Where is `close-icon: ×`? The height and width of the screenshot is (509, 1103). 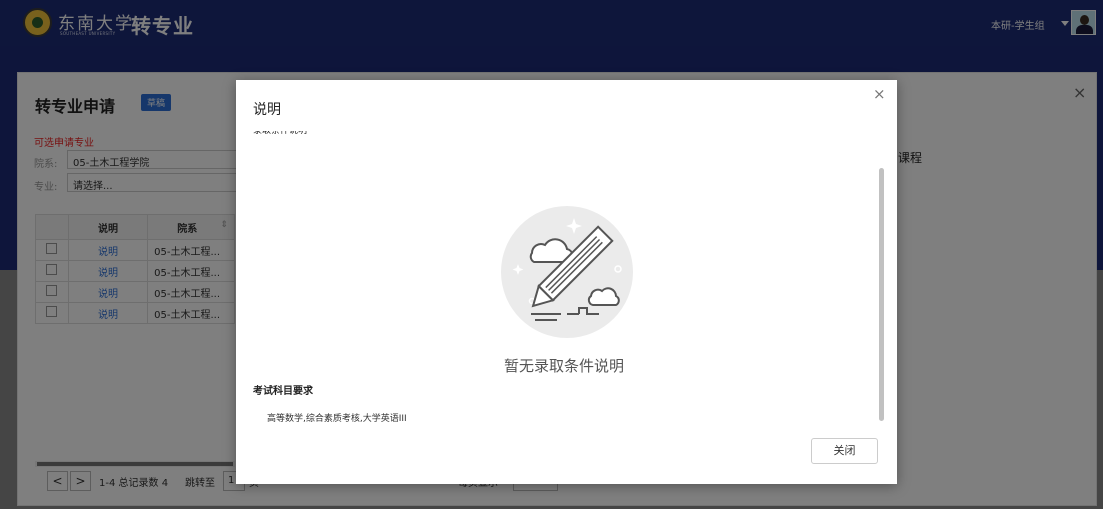
close-icon: × is located at coordinates (879, 94).